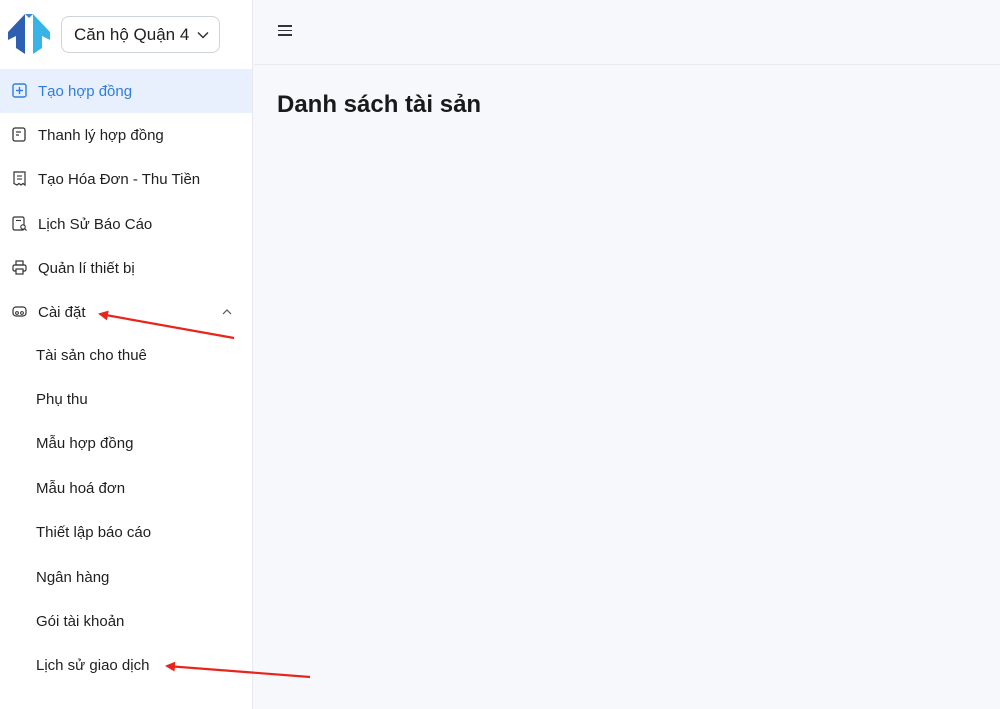 The height and width of the screenshot is (709, 1000). What do you see at coordinates (81, 488) in the screenshot?
I see `subitem-label: Mẫu hoá đơn` at bounding box center [81, 488].